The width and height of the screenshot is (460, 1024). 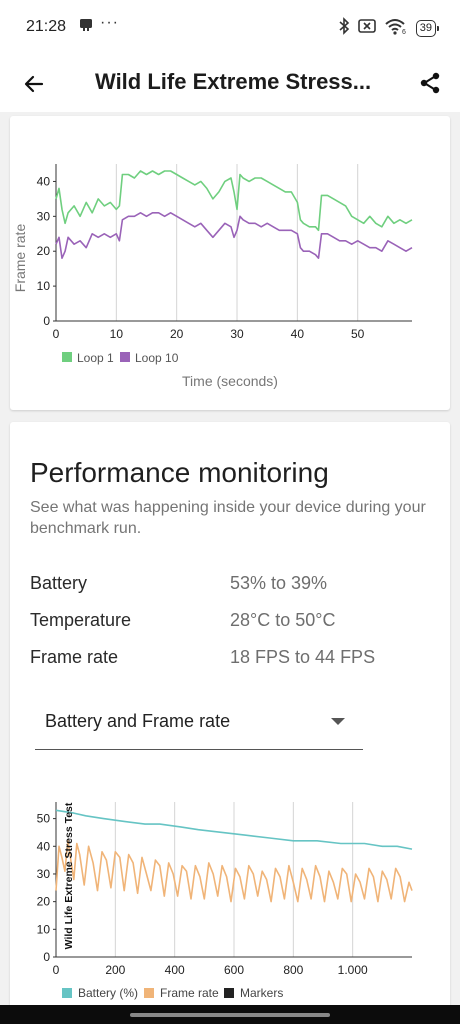 I want to click on x-tick-label: 1.000, so click(x=353, y=970).